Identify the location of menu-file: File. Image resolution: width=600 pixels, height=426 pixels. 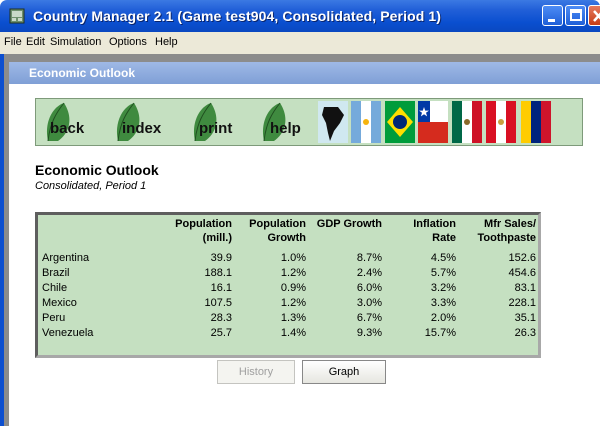
(13, 42).